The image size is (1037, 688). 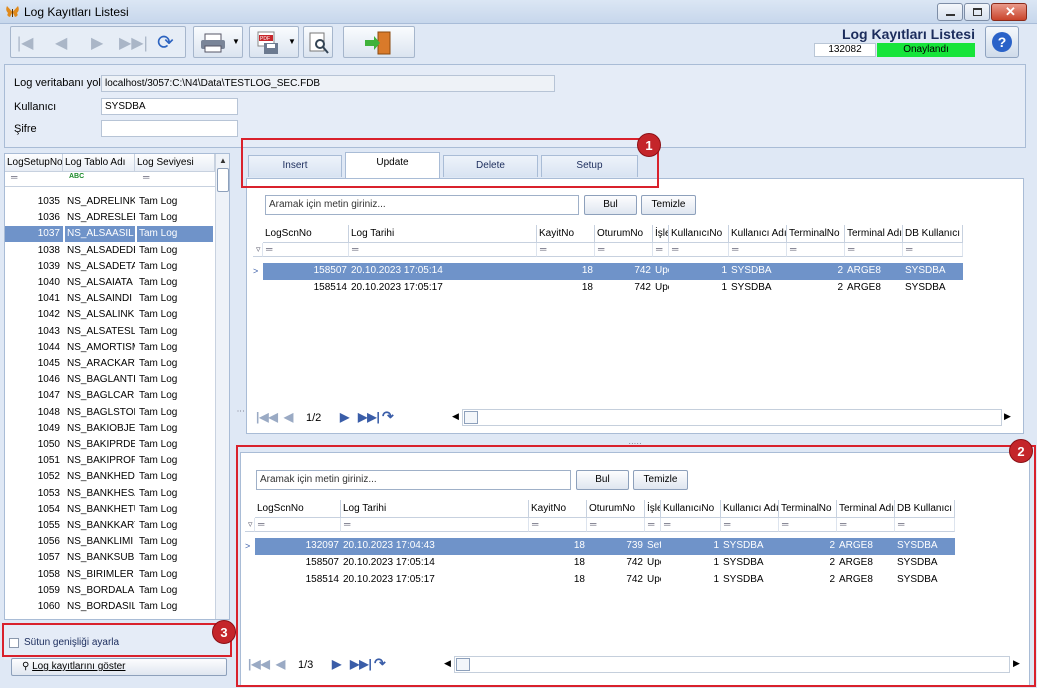 I want to click on cell-log-tablo-adi: NS_ALSADETA, so click(x=101, y=266).